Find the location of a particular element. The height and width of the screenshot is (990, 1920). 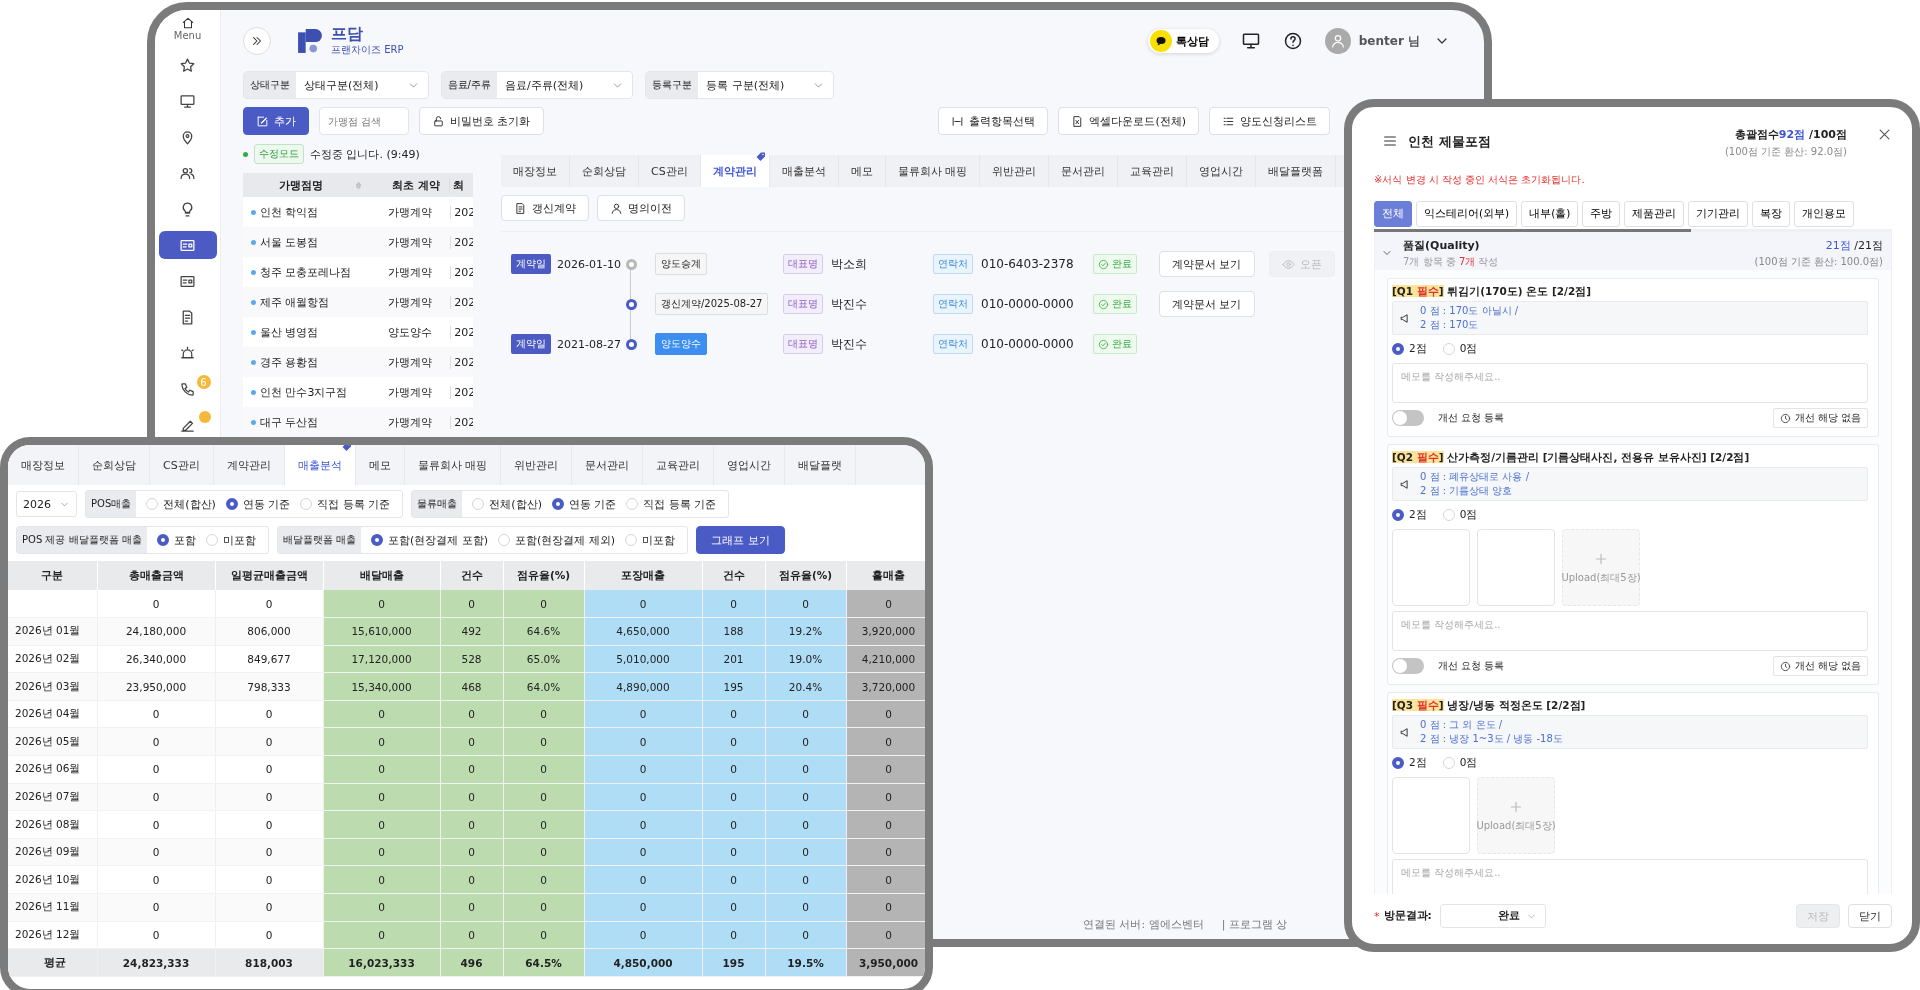

column-header: 포장매출 is located at coordinates (643, 575).